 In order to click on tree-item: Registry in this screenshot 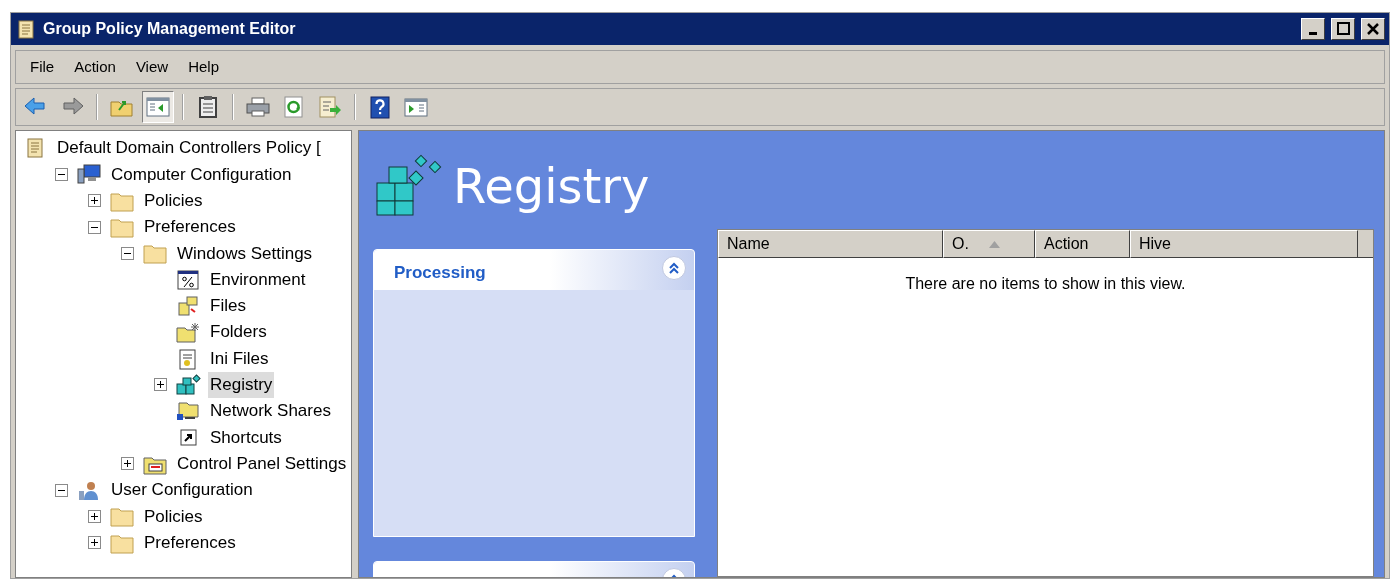, I will do `click(241, 385)`.